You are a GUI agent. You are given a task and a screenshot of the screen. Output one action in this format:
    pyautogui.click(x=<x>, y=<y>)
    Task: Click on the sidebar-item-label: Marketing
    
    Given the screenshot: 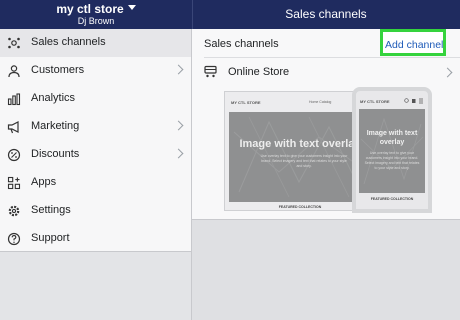 What is the action you would take?
    pyautogui.click(x=55, y=126)
    